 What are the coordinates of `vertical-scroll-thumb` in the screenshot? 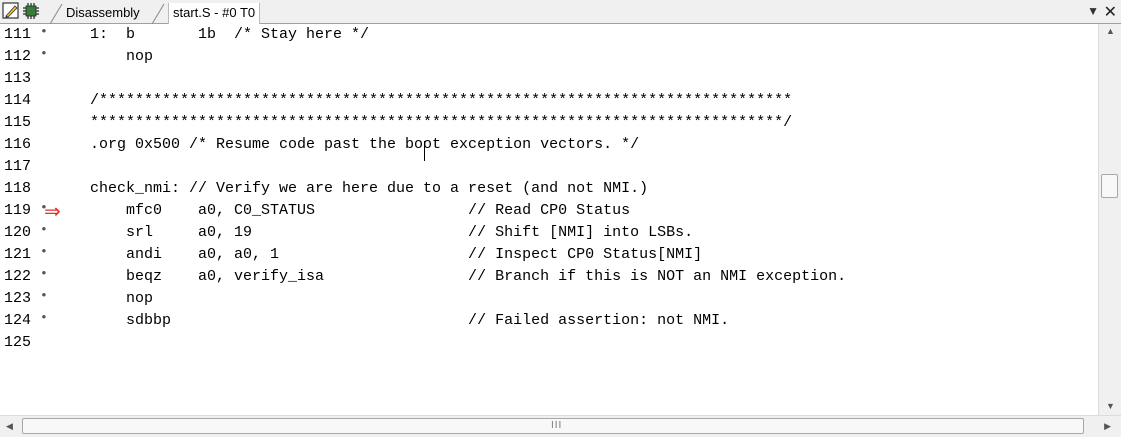 It's located at (1109, 186).